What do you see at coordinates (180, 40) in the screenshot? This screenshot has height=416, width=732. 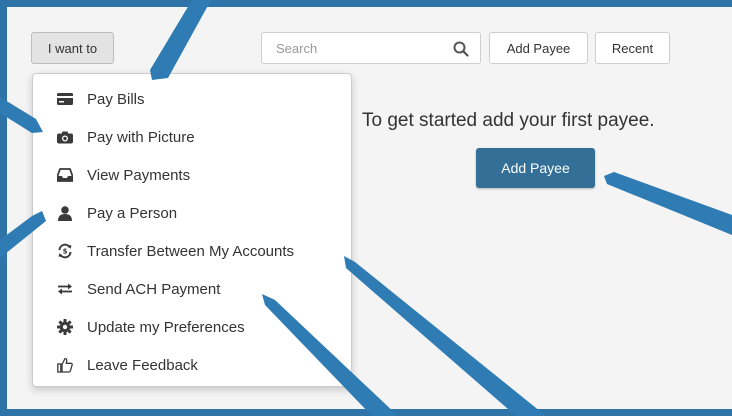 I see `callout-pointer-top` at bounding box center [180, 40].